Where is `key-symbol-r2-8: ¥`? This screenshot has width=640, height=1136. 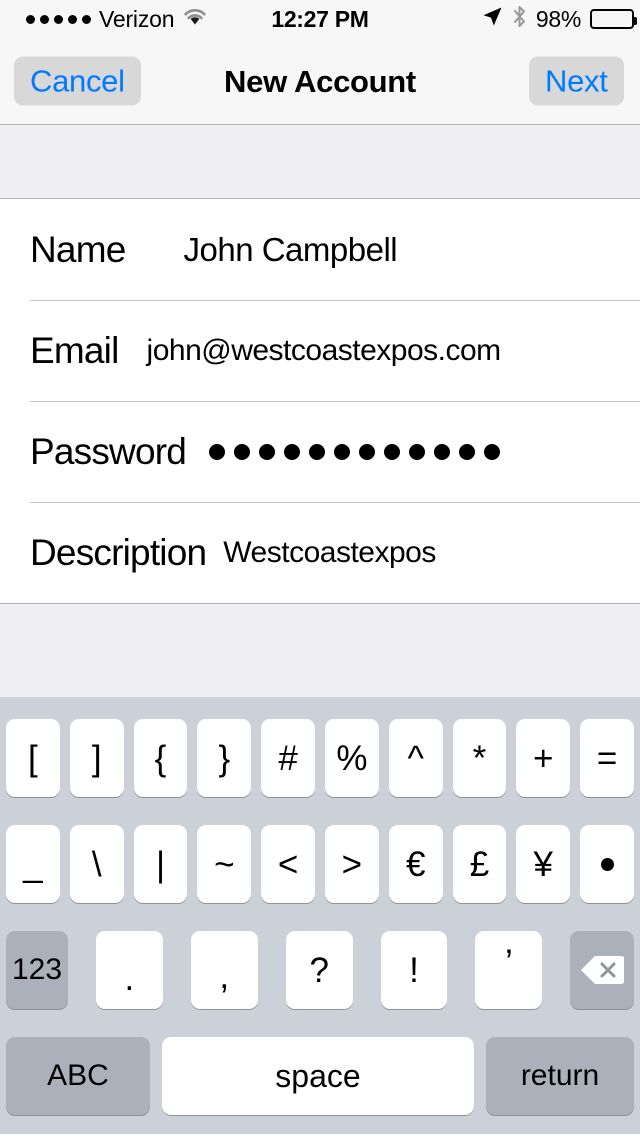
key-symbol-r2-8: ¥ is located at coordinates (543, 864).